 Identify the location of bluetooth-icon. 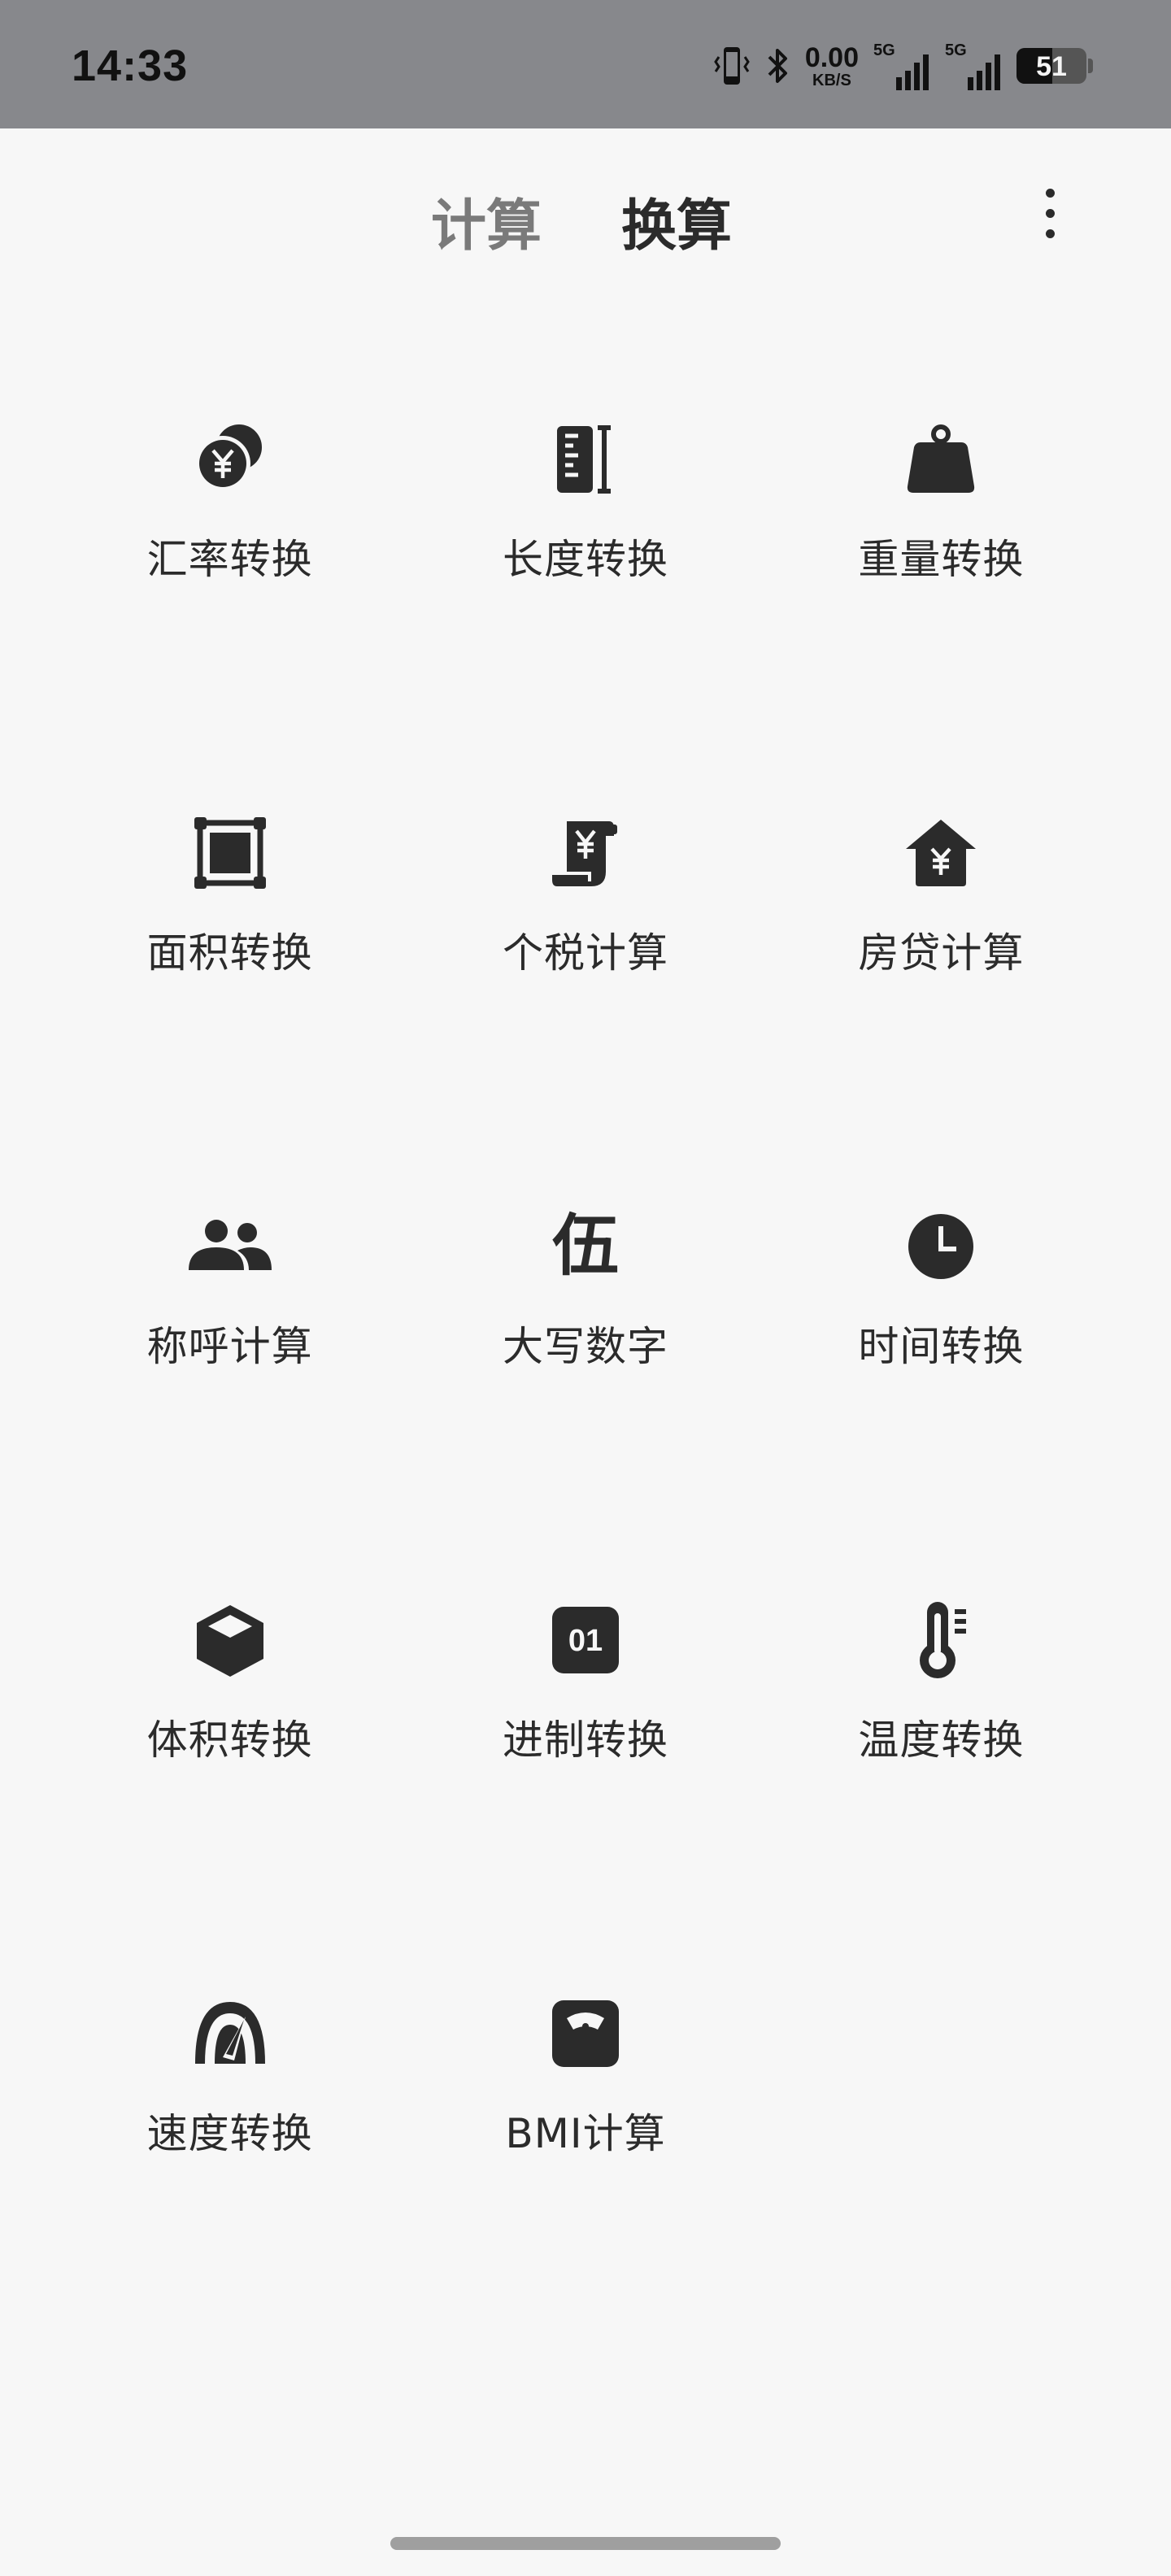
(778, 66).